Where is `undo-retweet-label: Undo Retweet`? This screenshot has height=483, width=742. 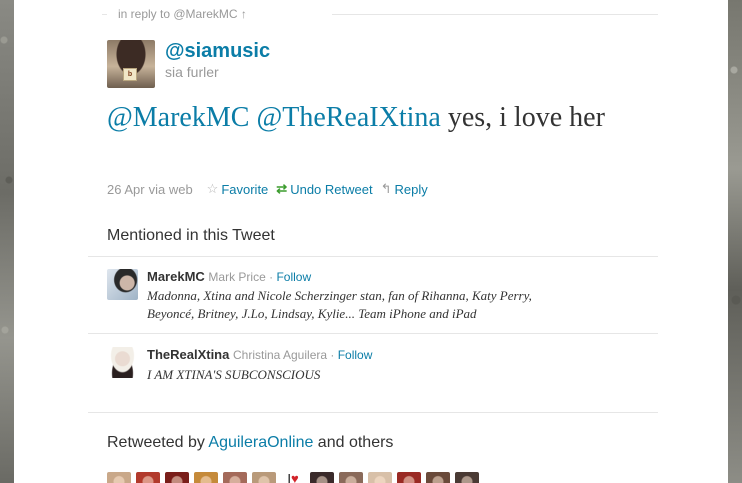
undo-retweet-label: Undo Retweet is located at coordinates (331, 189).